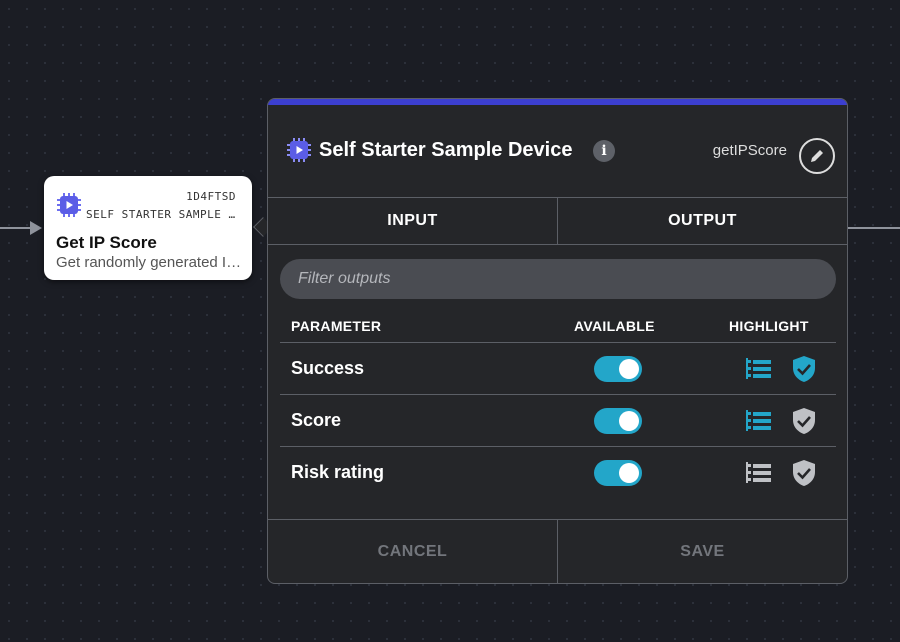 This screenshot has width=900, height=642. Describe the element at coordinates (604, 151) in the screenshot. I see `info-icon: i` at that location.